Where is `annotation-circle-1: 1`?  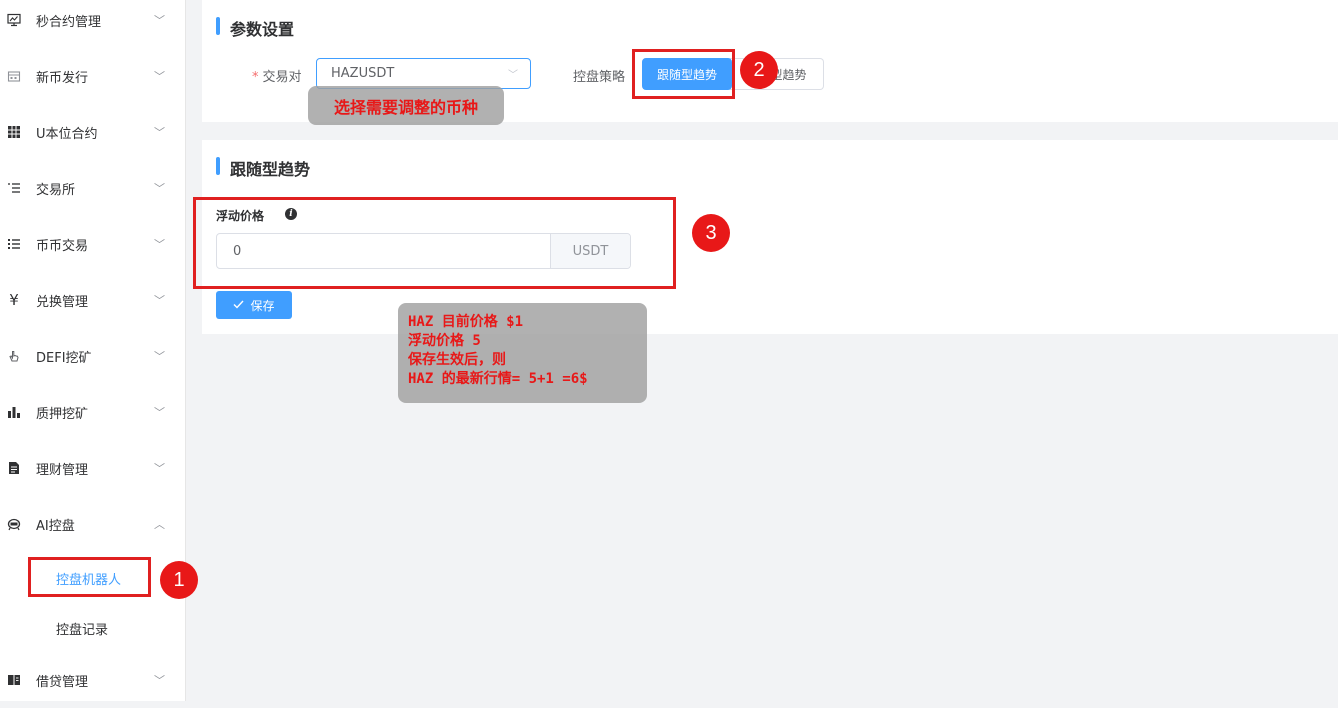 annotation-circle-1: 1 is located at coordinates (179, 580).